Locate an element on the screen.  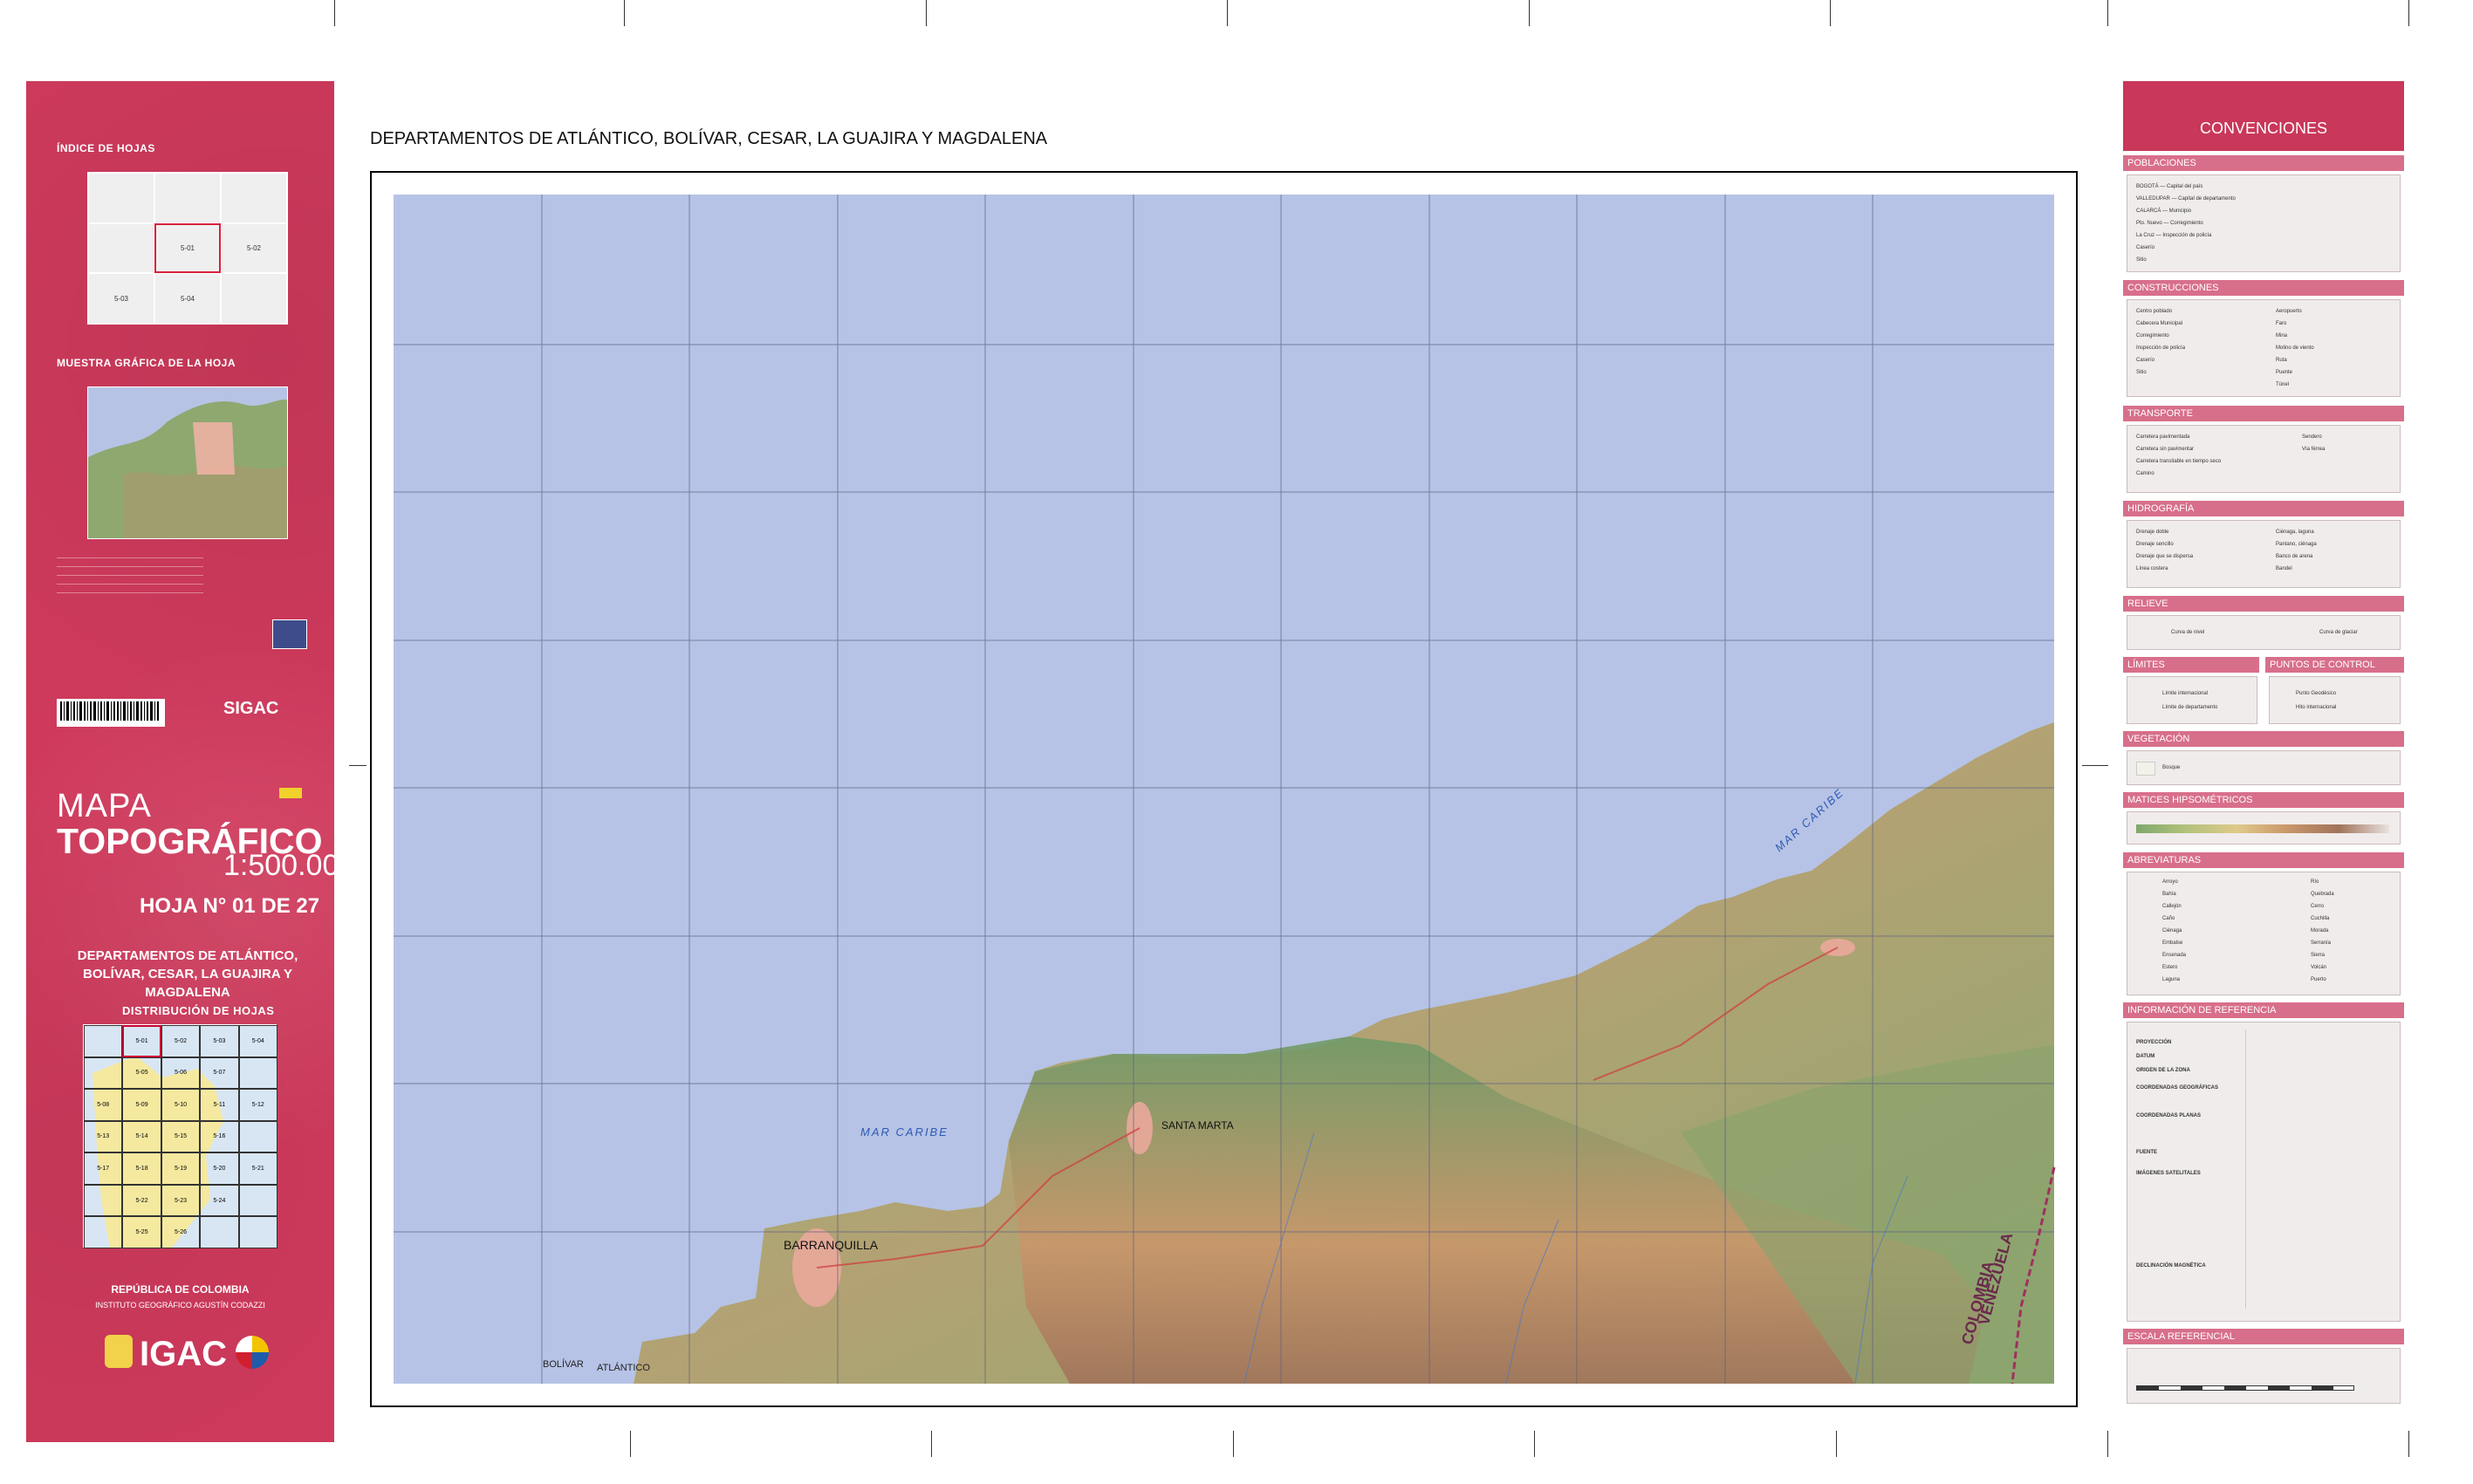
legend-section-vegetacion: VEGETACIÓN is located at coordinates (2264, 739).